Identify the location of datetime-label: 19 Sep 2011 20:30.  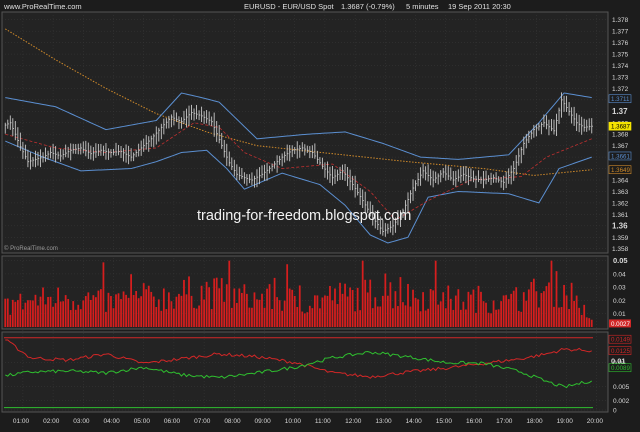
(479, 6).